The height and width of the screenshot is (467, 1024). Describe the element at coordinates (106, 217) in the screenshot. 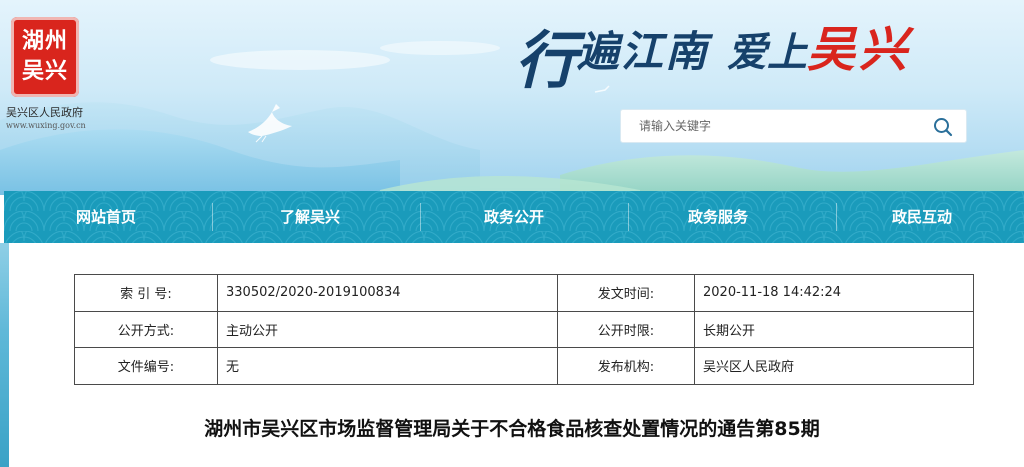

I see `nav-item-home: 网站首页` at that location.